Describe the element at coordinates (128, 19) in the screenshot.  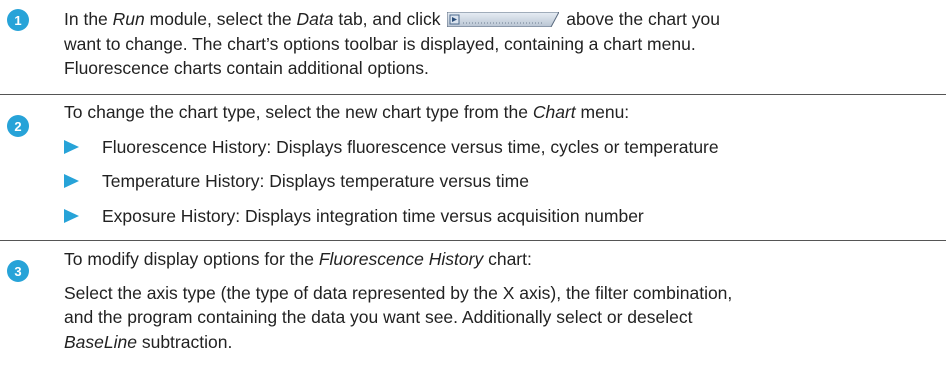
I see `run-module-label: Run` at that location.